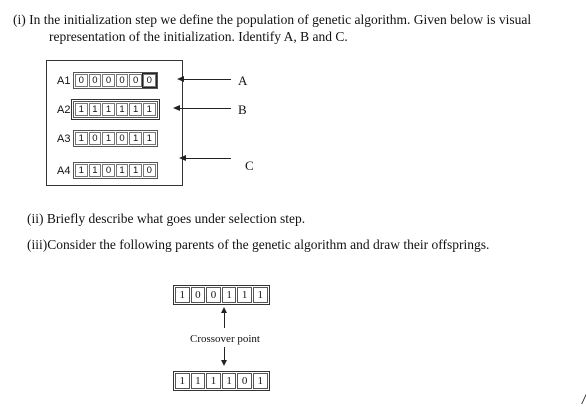 The image size is (586, 407). Describe the element at coordinates (207, 79) in the screenshot. I see `arrow-a-line` at that location.